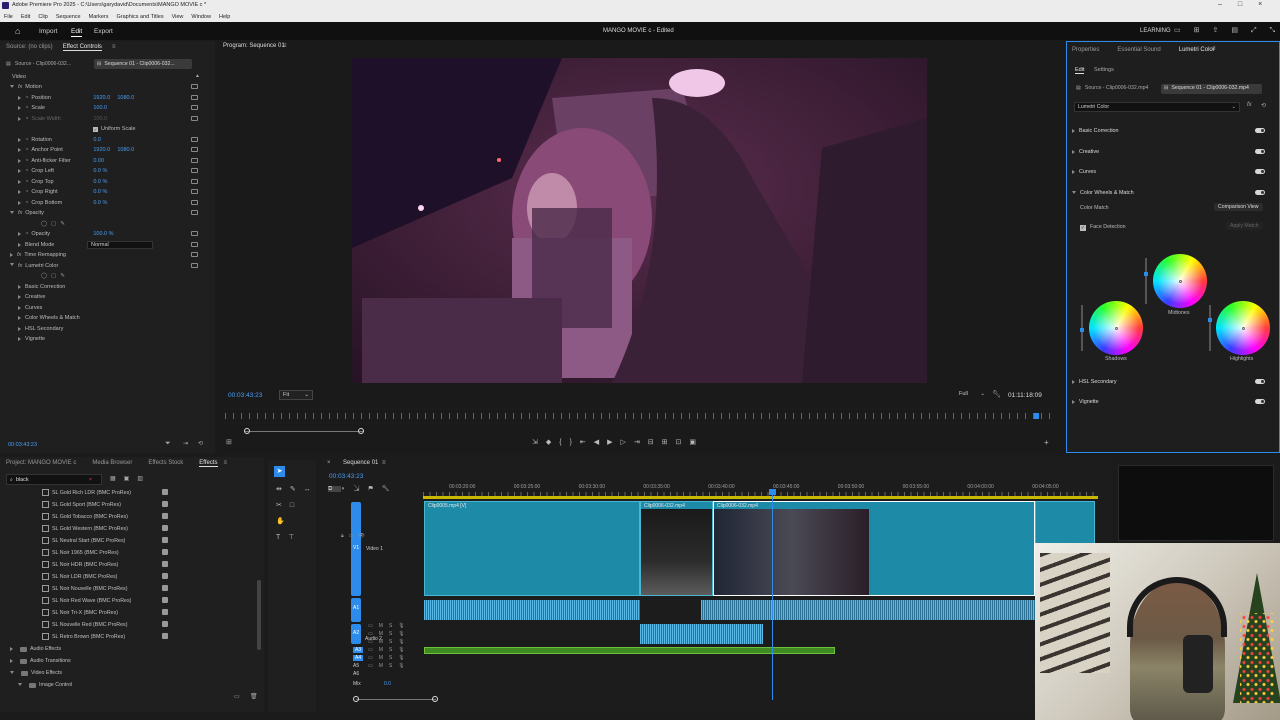 The image size is (1280, 720). What do you see at coordinates (107, 255) in the screenshot?
I see `effect-row: fx Time Remapping` at bounding box center [107, 255].